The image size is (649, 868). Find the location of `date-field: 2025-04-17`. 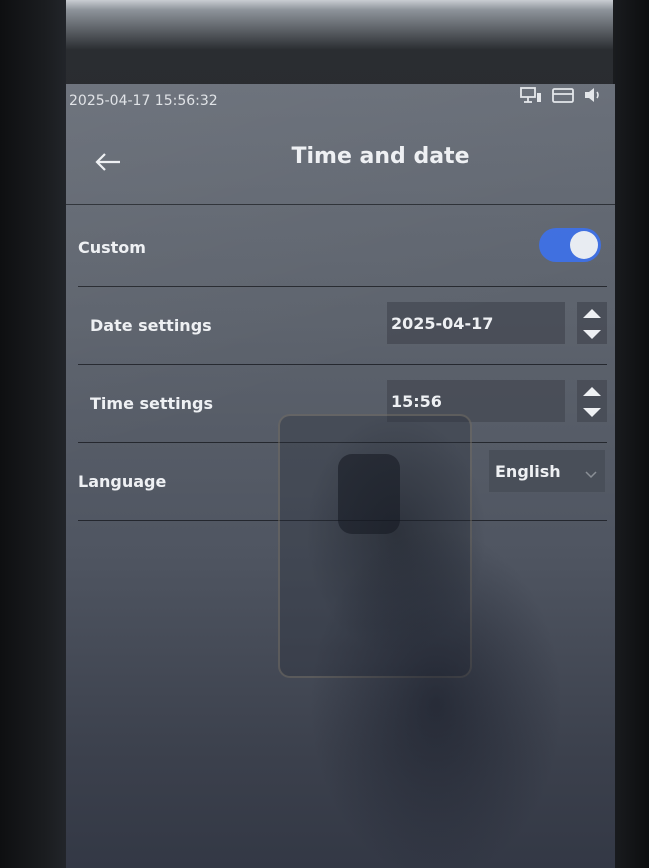

date-field: 2025-04-17 is located at coordinates (476, 323).